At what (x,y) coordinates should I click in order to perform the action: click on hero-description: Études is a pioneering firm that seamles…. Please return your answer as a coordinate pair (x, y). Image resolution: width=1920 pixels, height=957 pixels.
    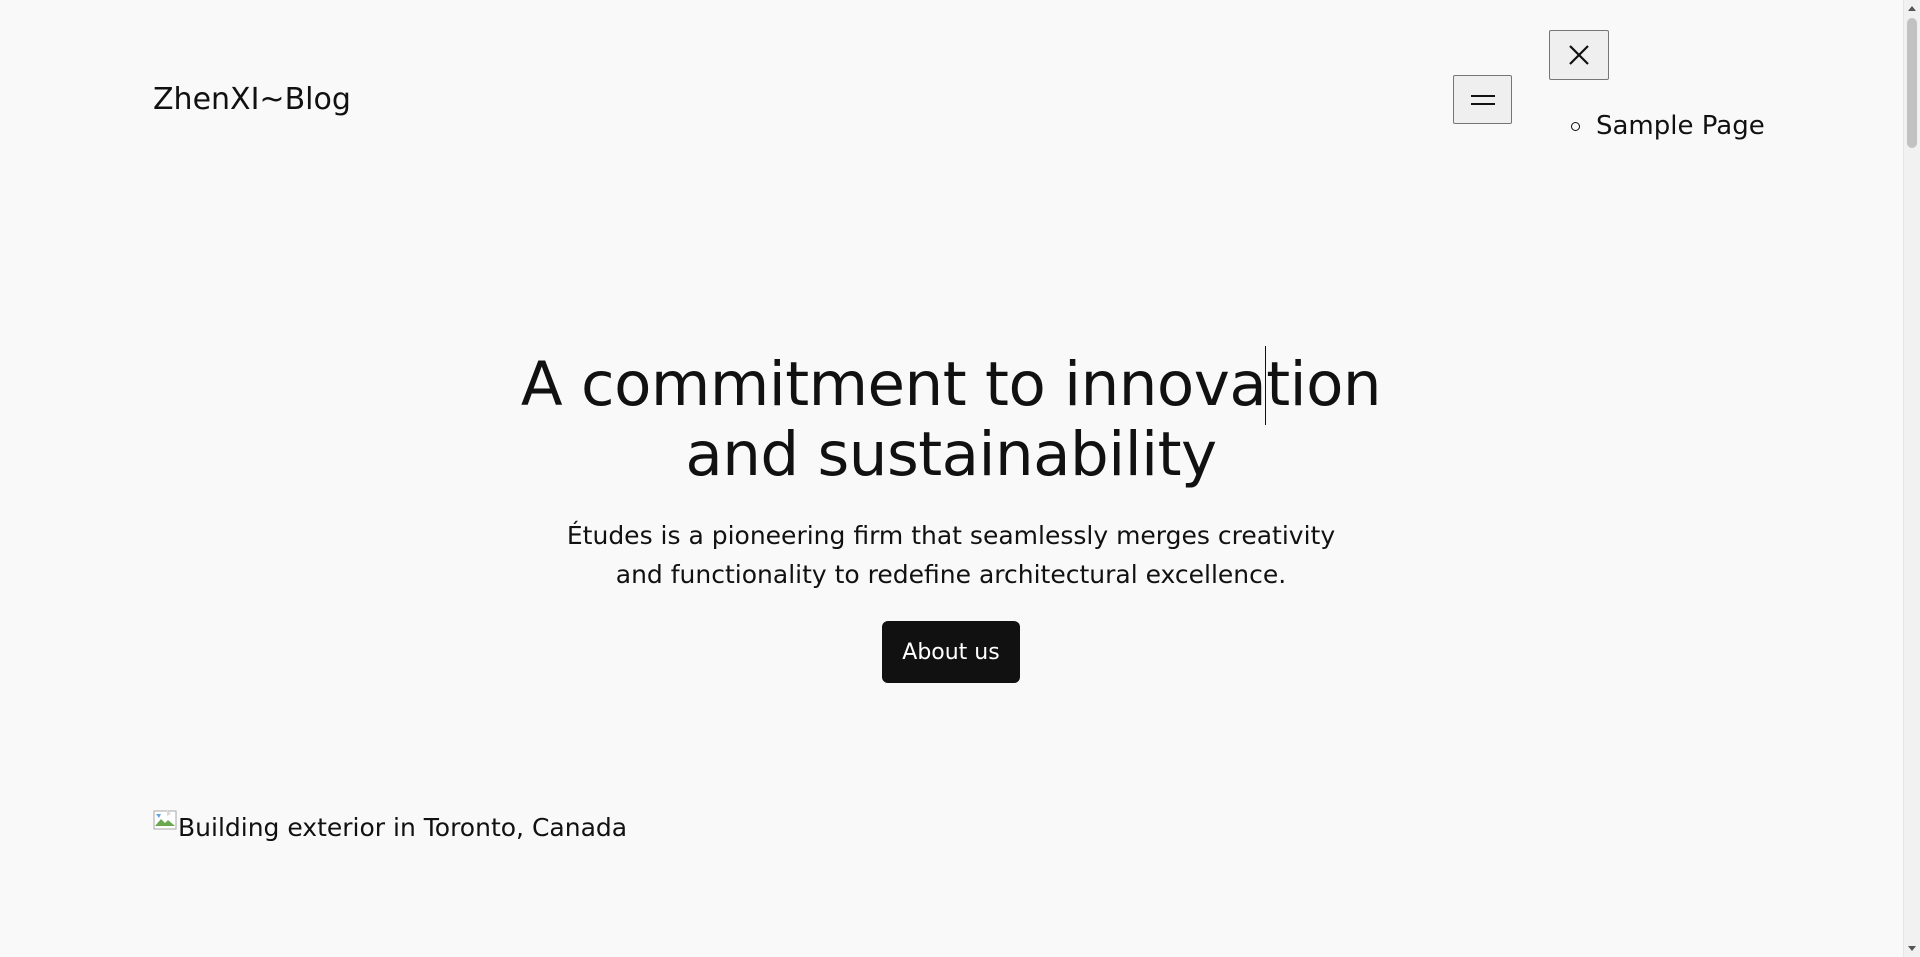
    Looking at the image, I should click on (951, 555).